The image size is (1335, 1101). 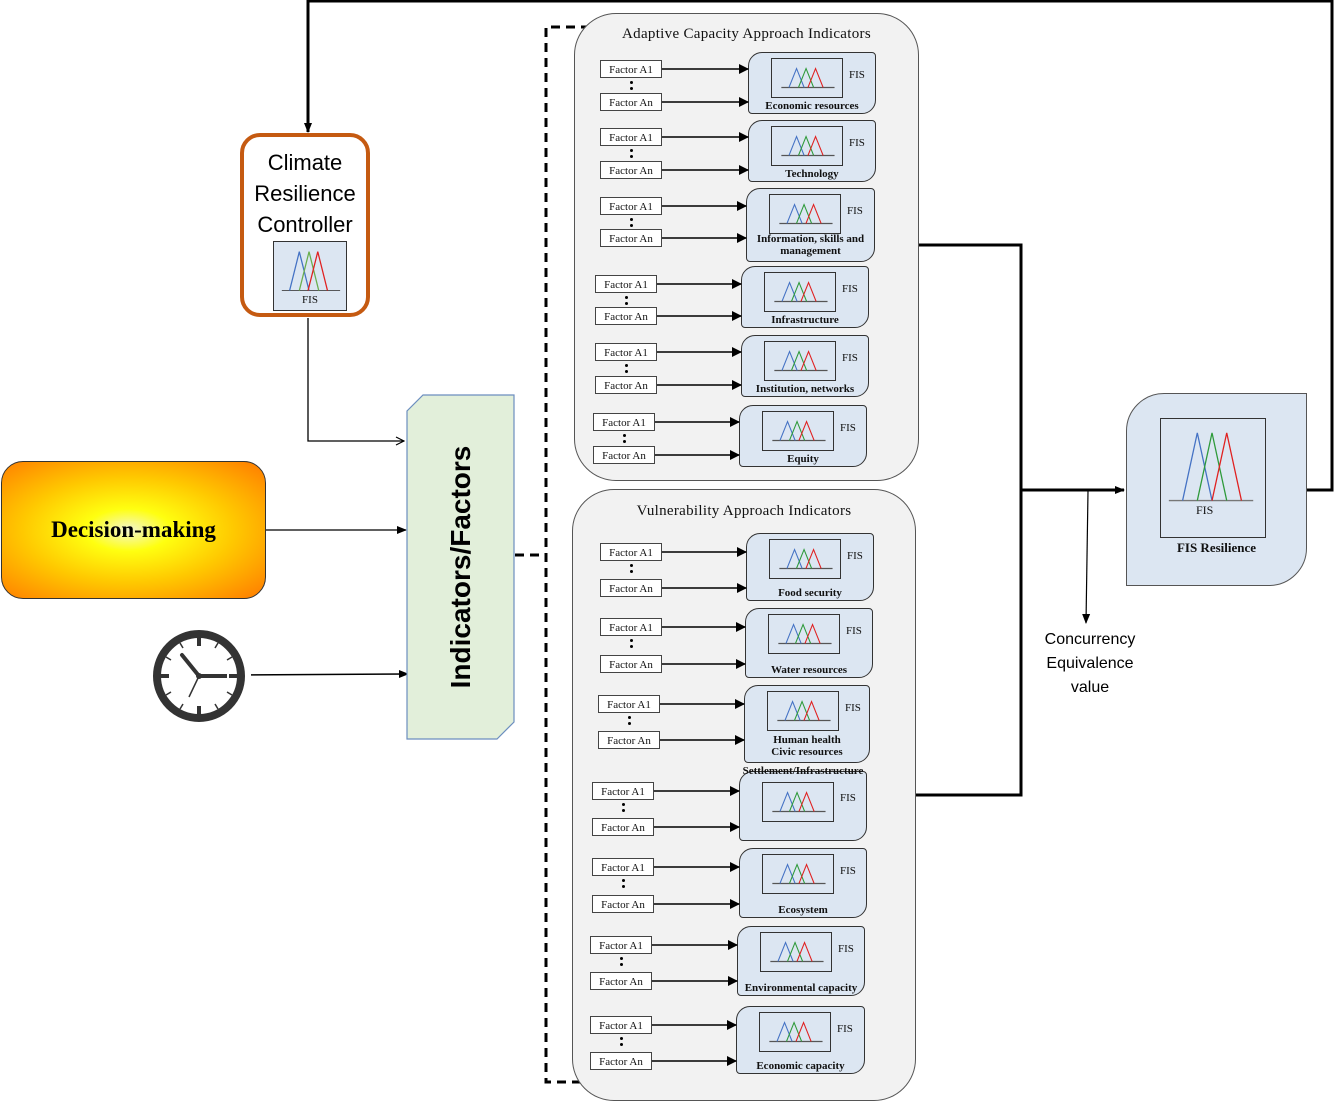 I want to click on resilience-membership-functions-icon, so click(x=1211, y=467).